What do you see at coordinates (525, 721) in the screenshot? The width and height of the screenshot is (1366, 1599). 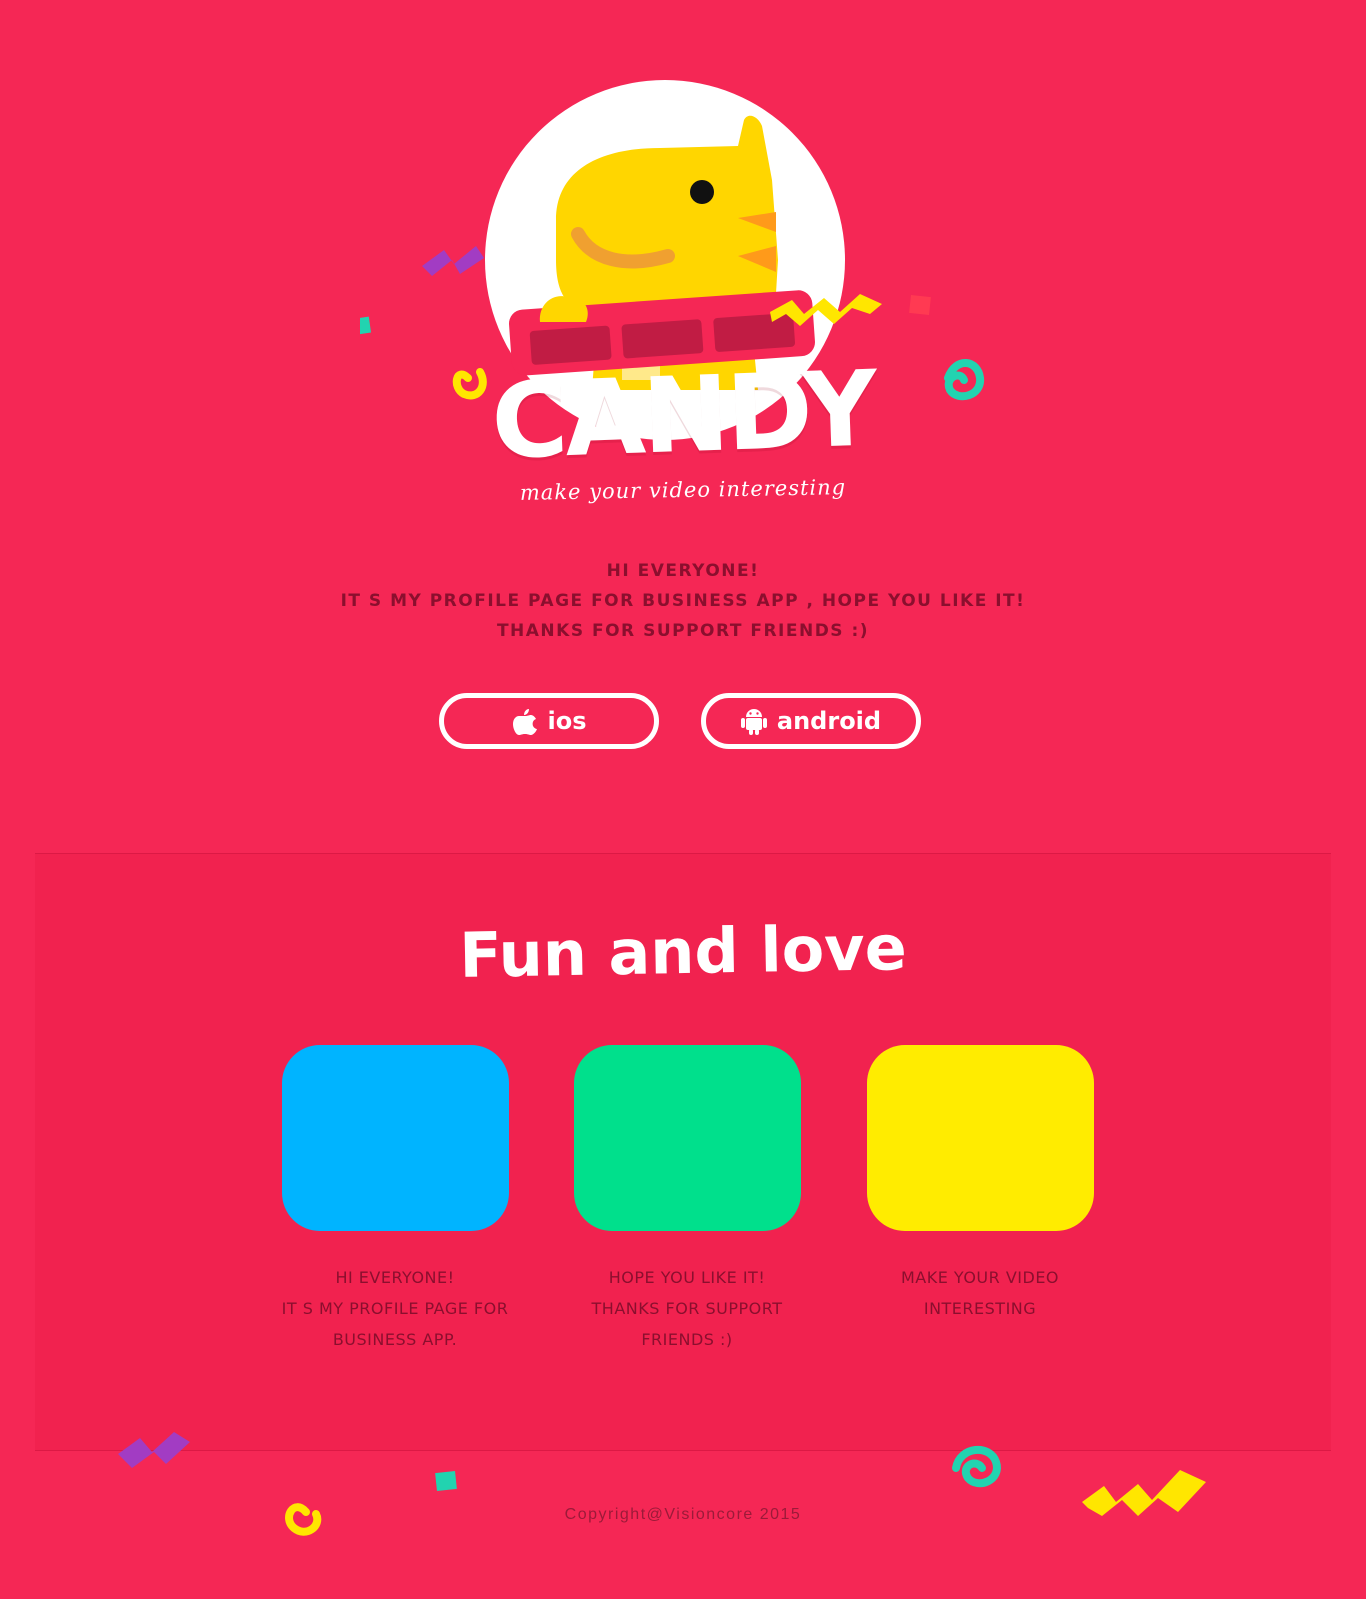 I see `apple-icon` at bounding box center [525, 721].